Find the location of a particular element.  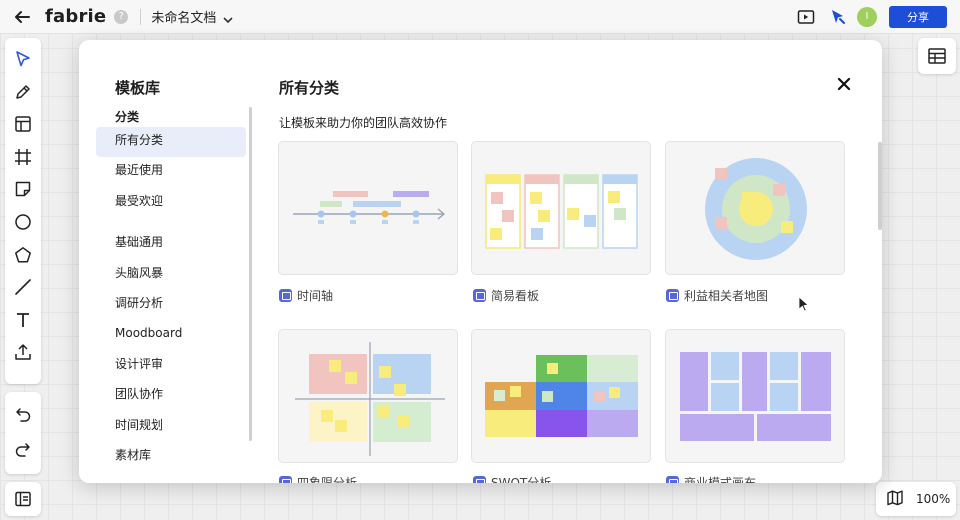

template-card-swot is located at coordinates (561, 396).